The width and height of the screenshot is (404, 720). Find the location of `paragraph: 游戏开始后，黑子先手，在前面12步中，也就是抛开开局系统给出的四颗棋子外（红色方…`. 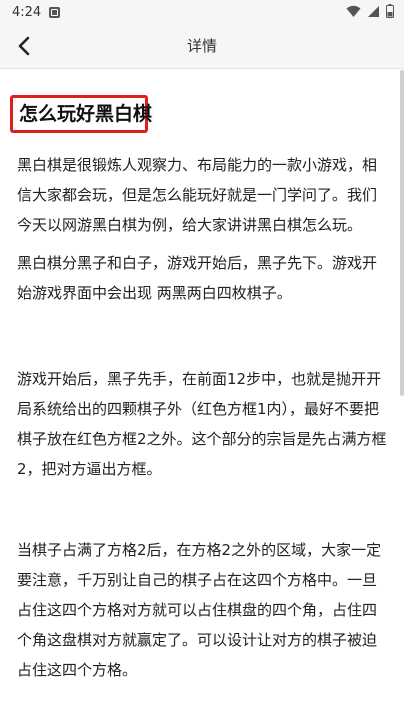

paragraph: 游戏开始后，黑子先手，在前面12步中，也就是抛开开局系统给出的四颗棋子外（红色方… is located at coordinates (202, 424).